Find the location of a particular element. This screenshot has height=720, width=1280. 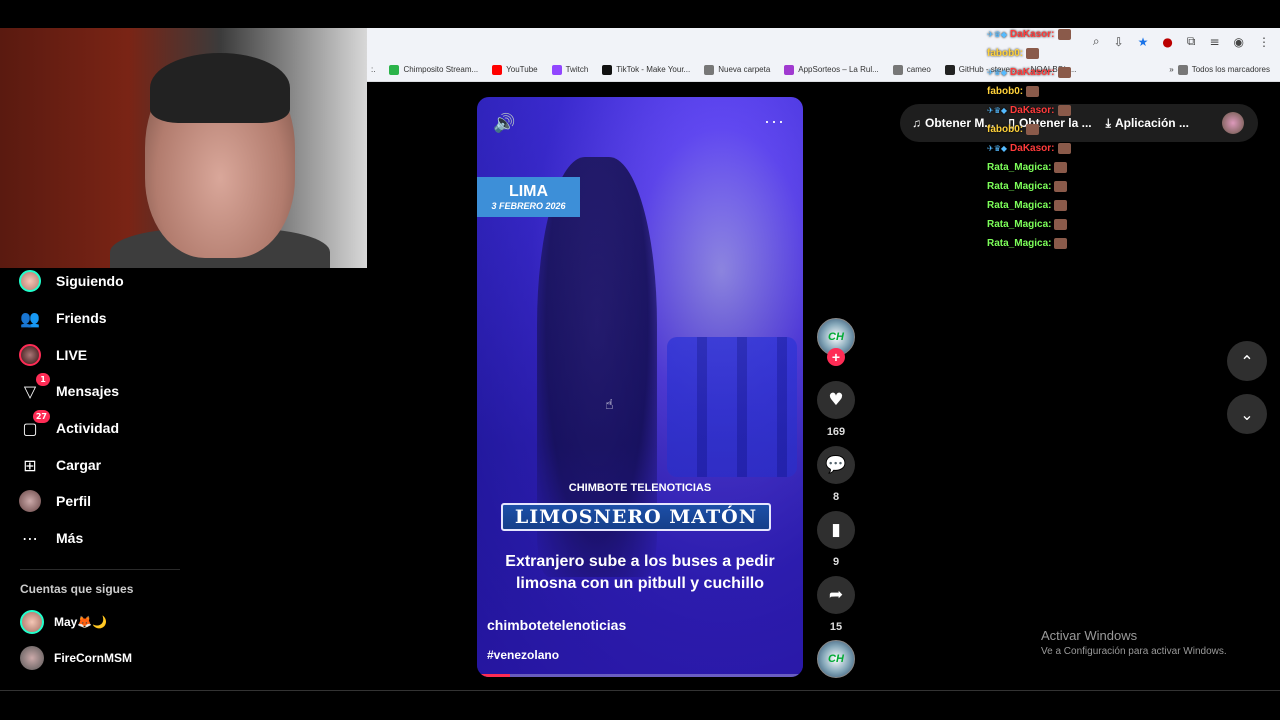

chat-message: fabob0: is located at coordinates (1013, 53).